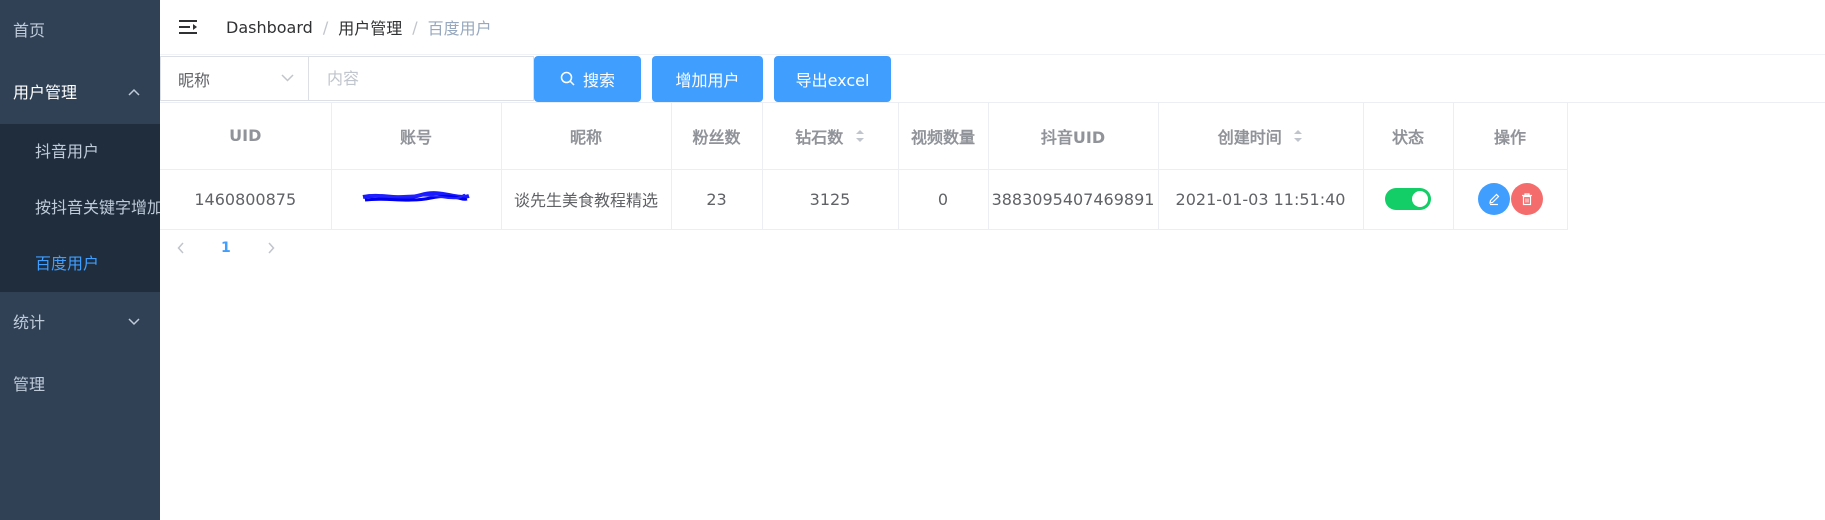 Image resolution: width=1825 pixels, height=520 pixels. Describe the element at coordinates (188, 27) in the screenshot. I see `hamburger-icon` at that location.